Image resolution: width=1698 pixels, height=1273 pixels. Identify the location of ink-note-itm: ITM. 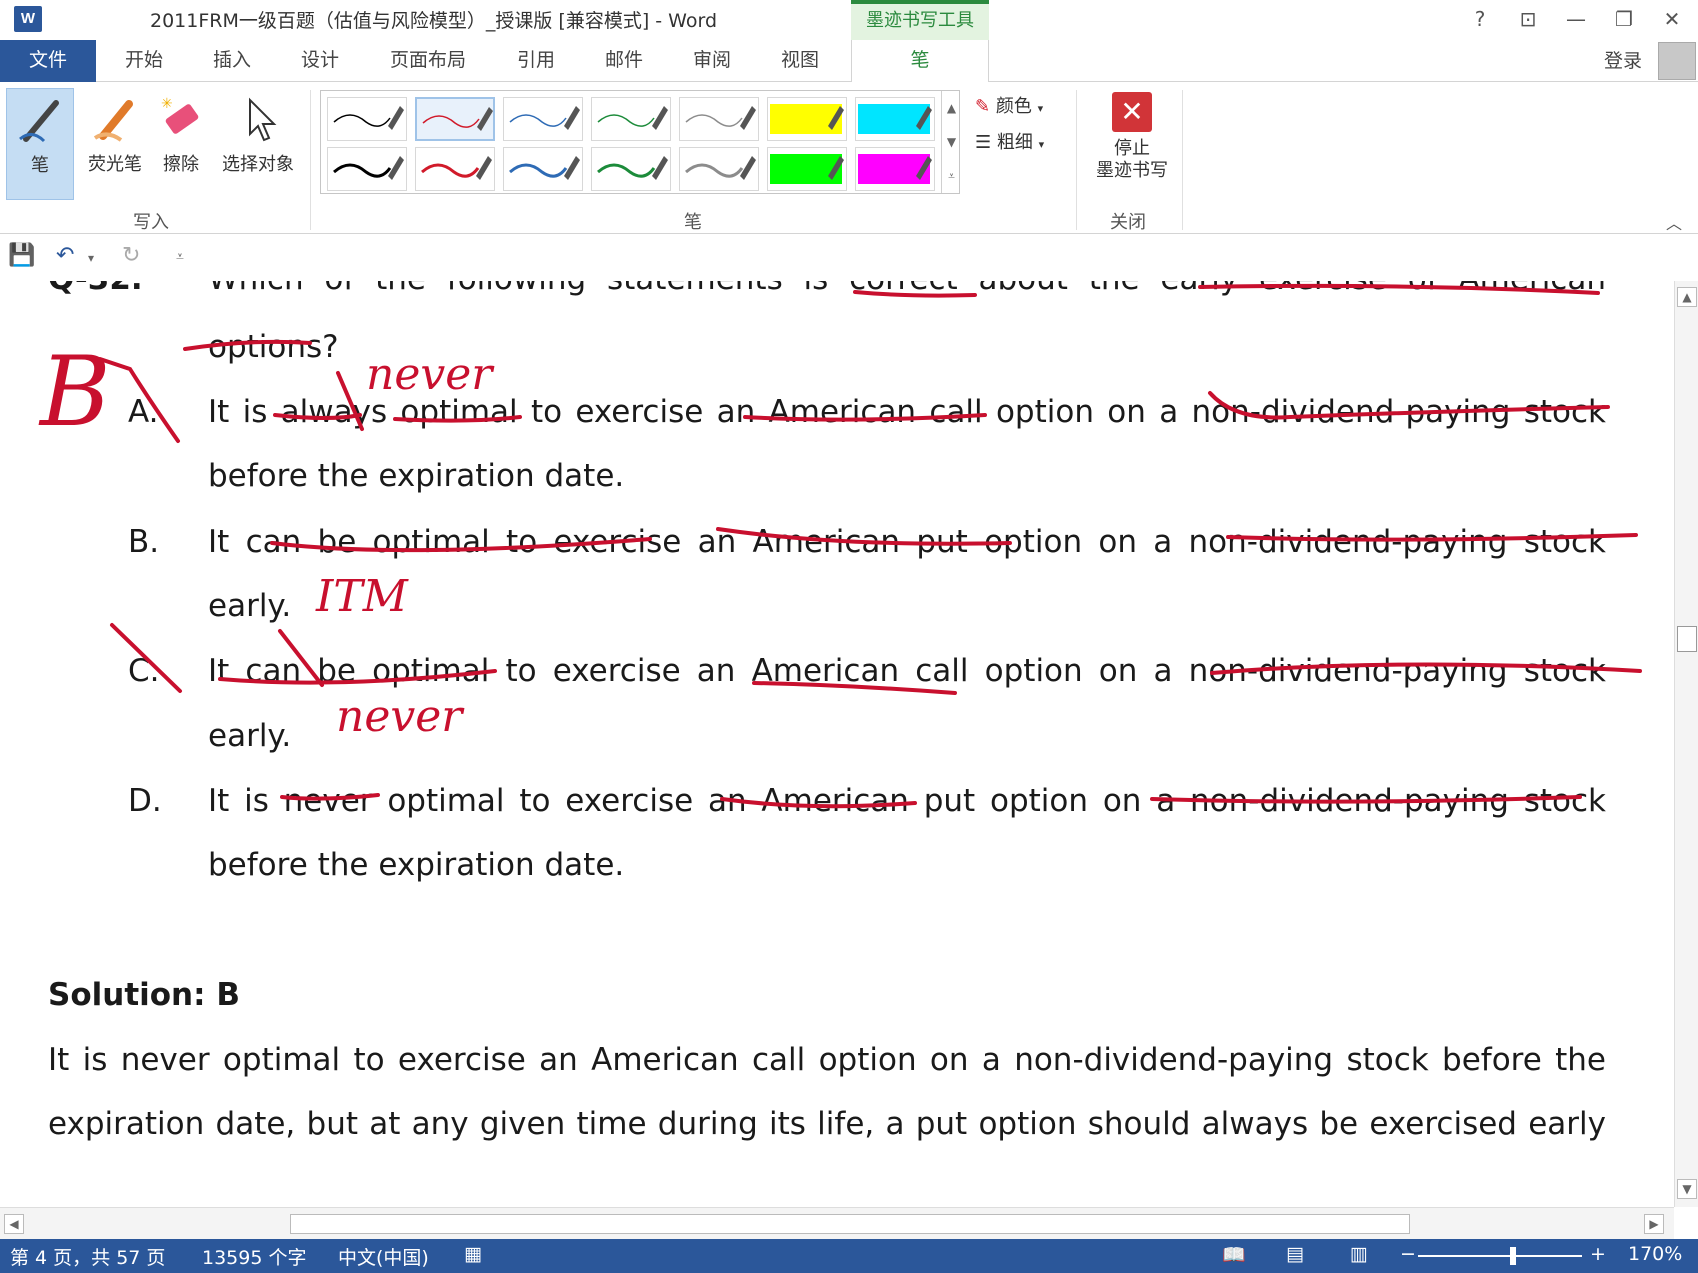
(362, 596).